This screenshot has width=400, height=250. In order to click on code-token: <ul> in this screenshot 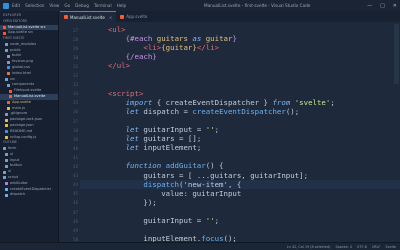, I will do `click(116, 29)`.